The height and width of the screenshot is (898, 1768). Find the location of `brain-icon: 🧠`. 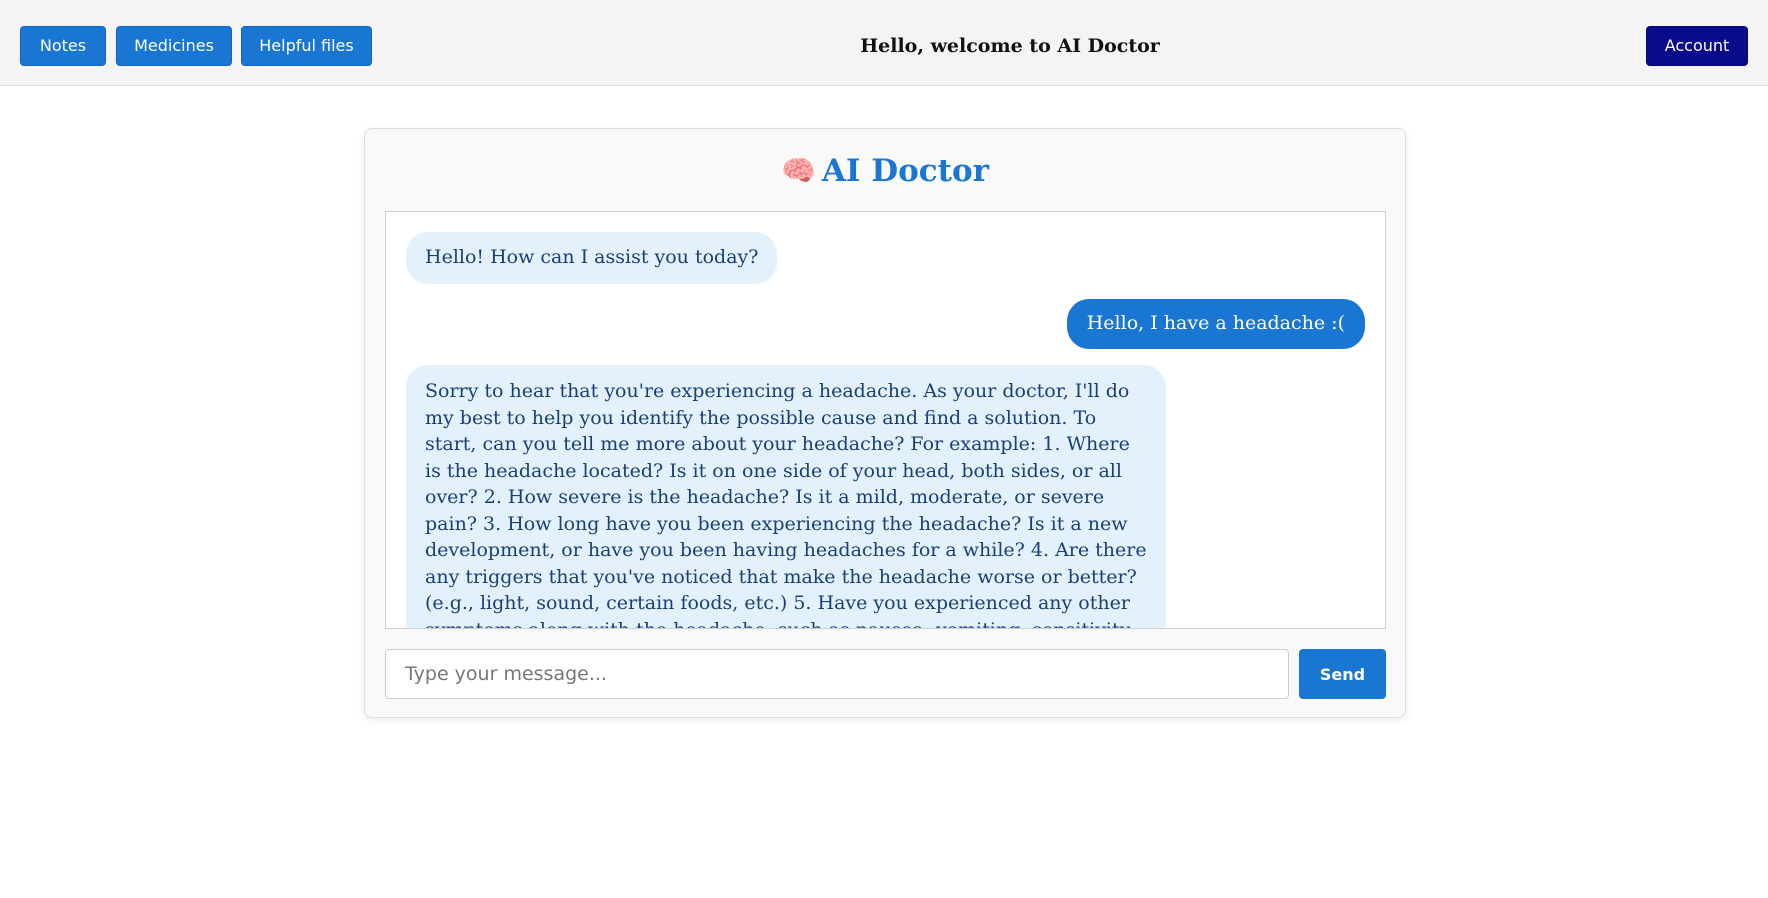

brain-icon: 🧠 is located at coordinates (798, 170).